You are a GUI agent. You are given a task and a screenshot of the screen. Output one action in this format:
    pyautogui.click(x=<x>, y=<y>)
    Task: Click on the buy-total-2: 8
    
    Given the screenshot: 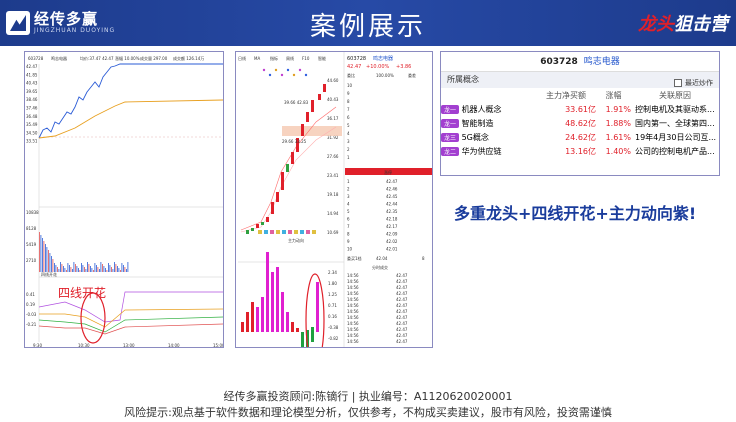 What is the action you would take?
    pyautogui.click(x=423, y=258)
    